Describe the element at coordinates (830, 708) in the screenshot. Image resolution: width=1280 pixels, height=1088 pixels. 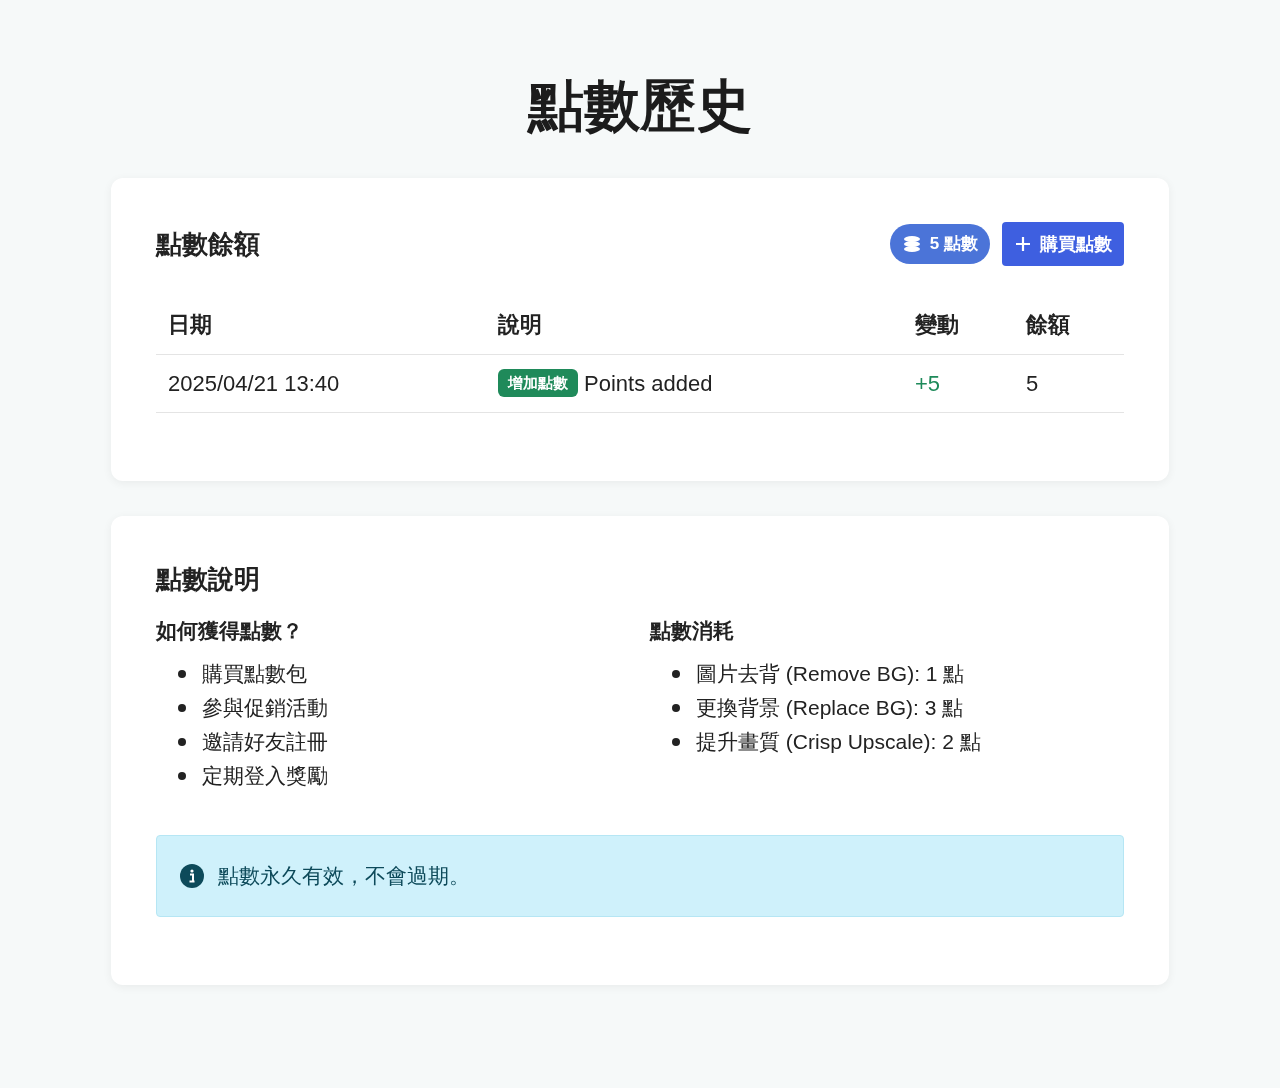
I see `list-item: 更換背景 (Replace BG): 3 點` at that location.